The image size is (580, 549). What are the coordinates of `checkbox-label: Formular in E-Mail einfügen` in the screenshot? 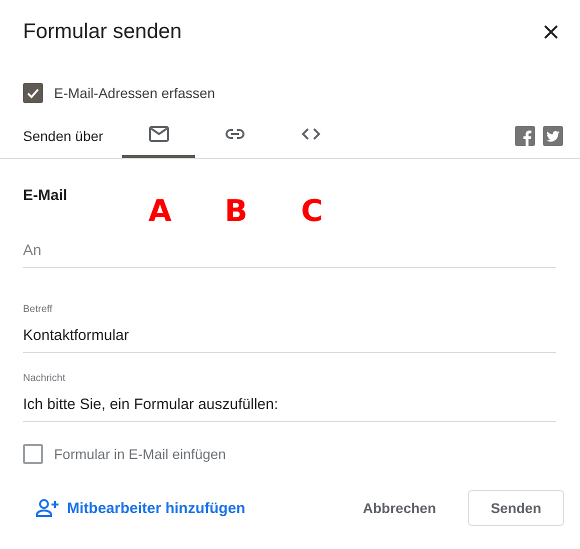 It's located at (140, 454).